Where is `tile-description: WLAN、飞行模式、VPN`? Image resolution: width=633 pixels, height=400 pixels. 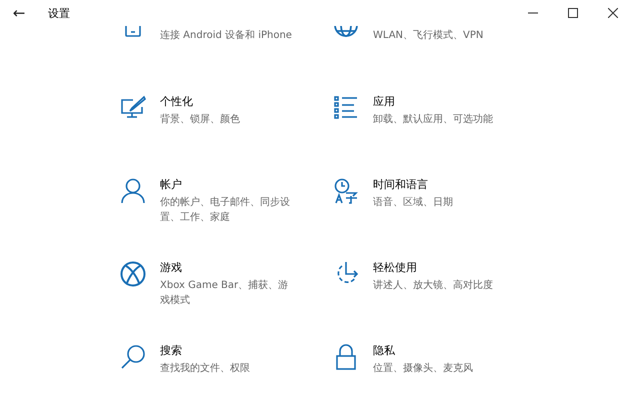 tile-description: WLAN、飞行模式、VPN is located at coordinates (428, 35).